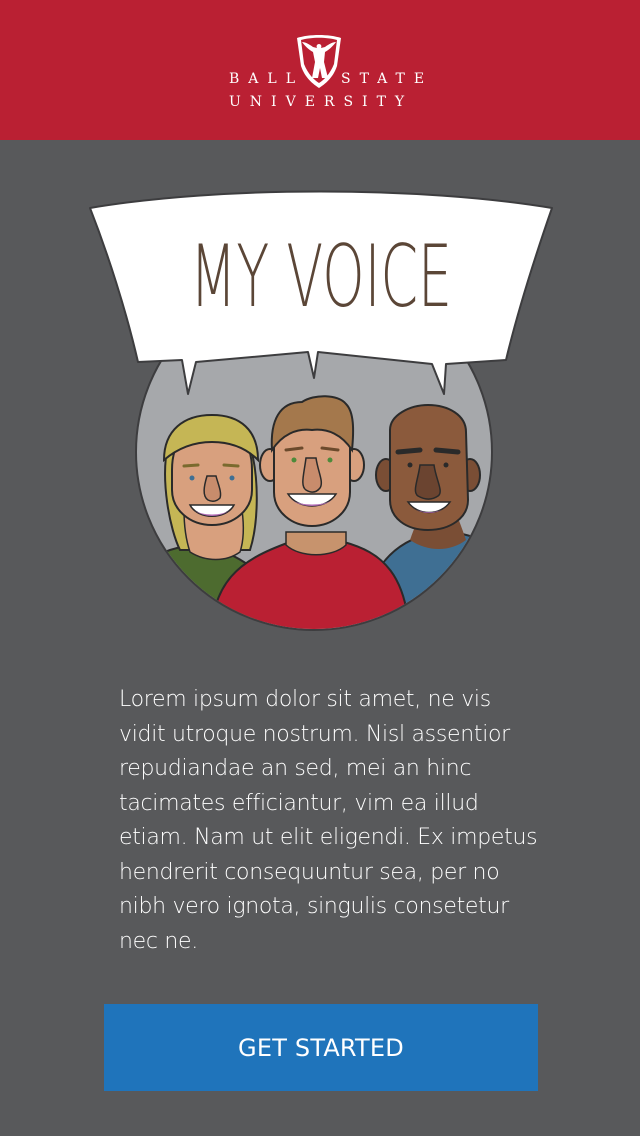 Image resolution: width=640 pixels, height=1136 pixels. I want to click on brand-word-state: STATE, so click(387, 79).